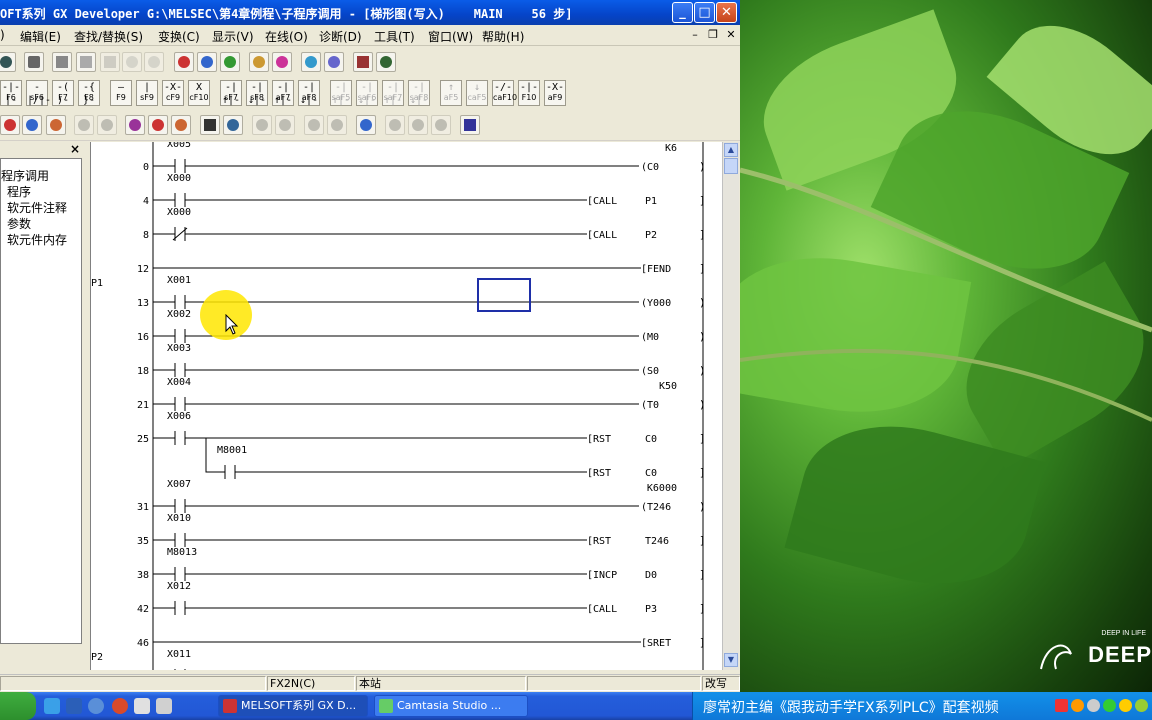 The width and height of the screenshot is (1152, 720). Describe the element at coordinates (40, 36) in the screenshot. I see `menu-edit: 编辑(E)` at that location.